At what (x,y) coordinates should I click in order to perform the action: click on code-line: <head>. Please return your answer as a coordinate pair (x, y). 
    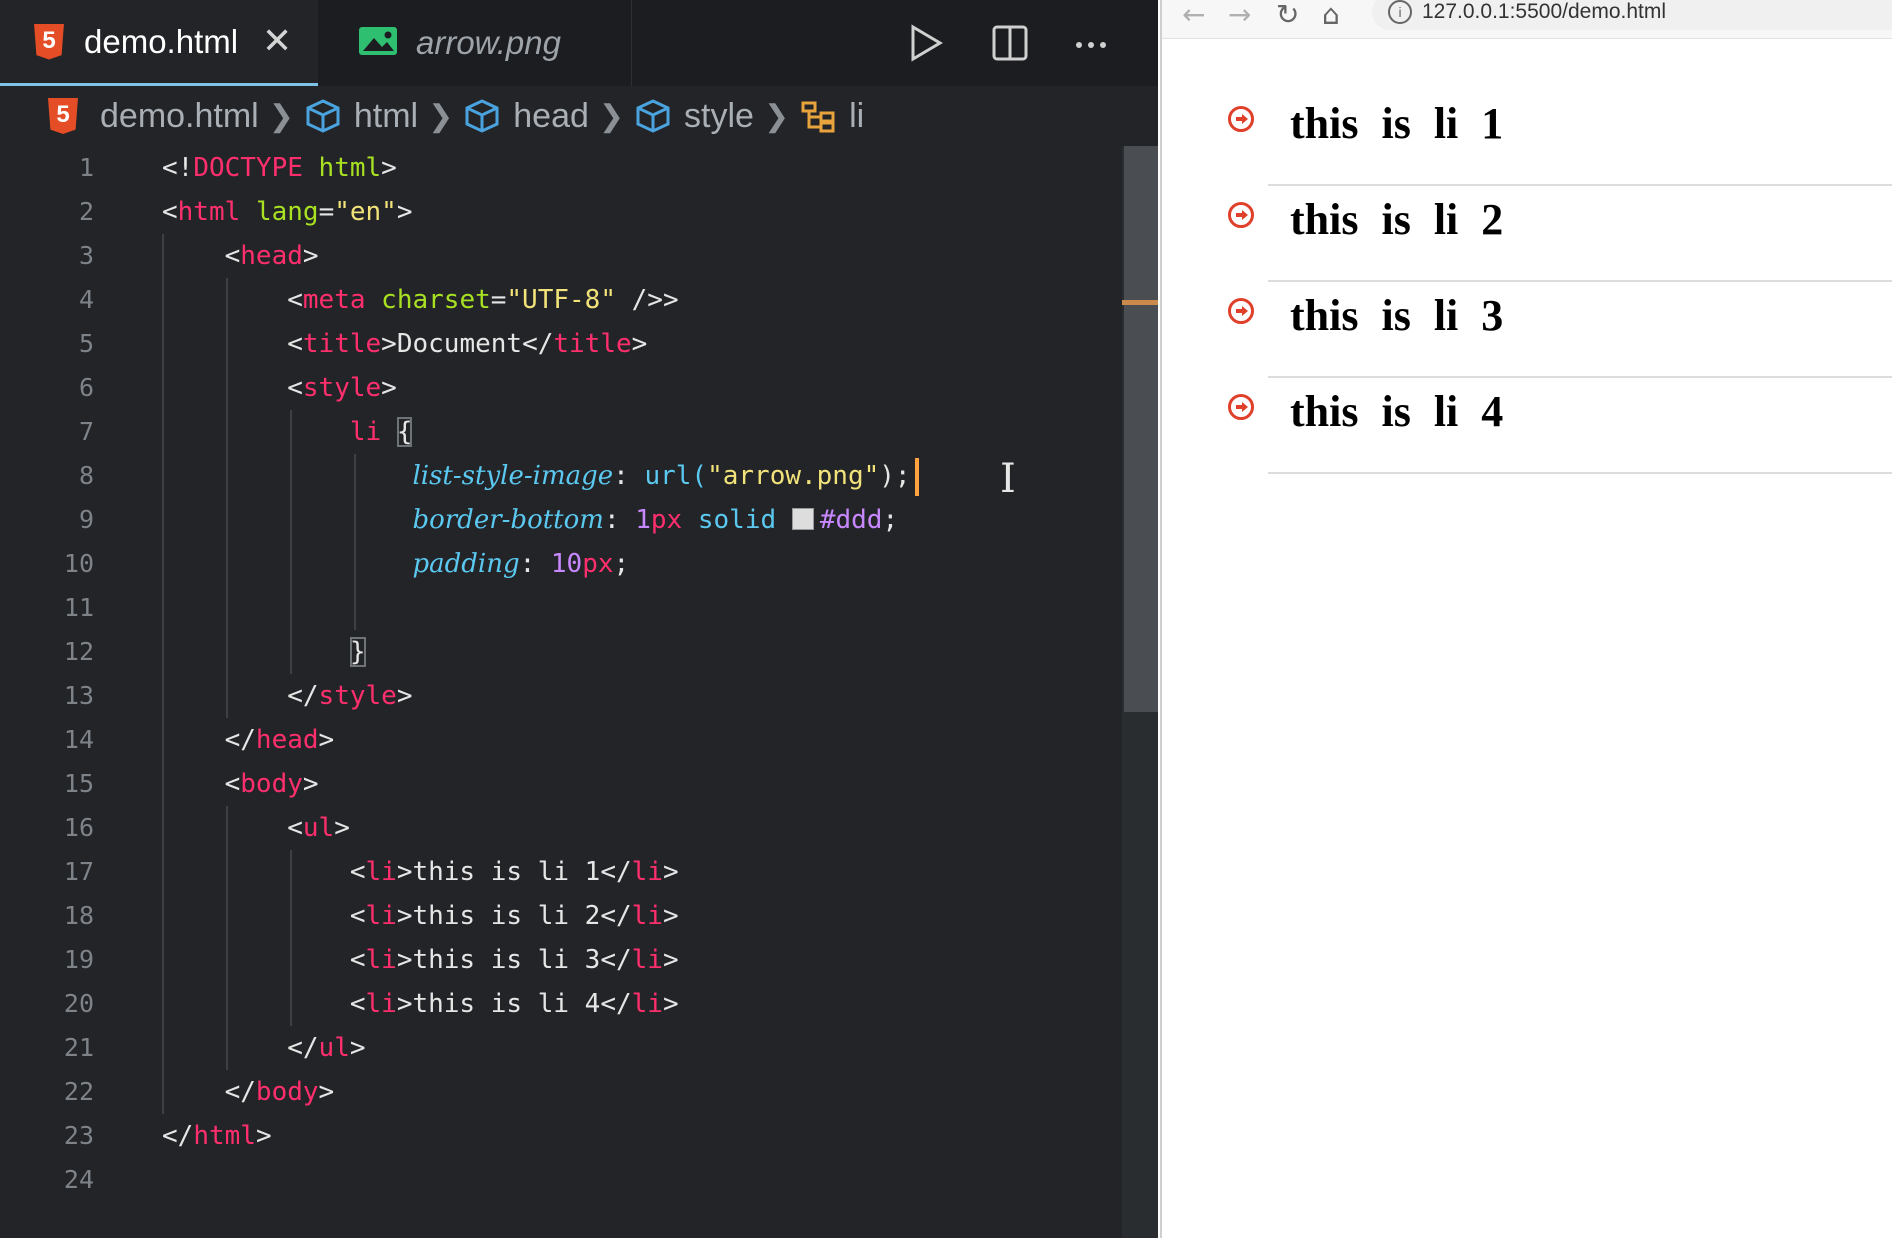
    Looking at the image, I should click on (240, 256).